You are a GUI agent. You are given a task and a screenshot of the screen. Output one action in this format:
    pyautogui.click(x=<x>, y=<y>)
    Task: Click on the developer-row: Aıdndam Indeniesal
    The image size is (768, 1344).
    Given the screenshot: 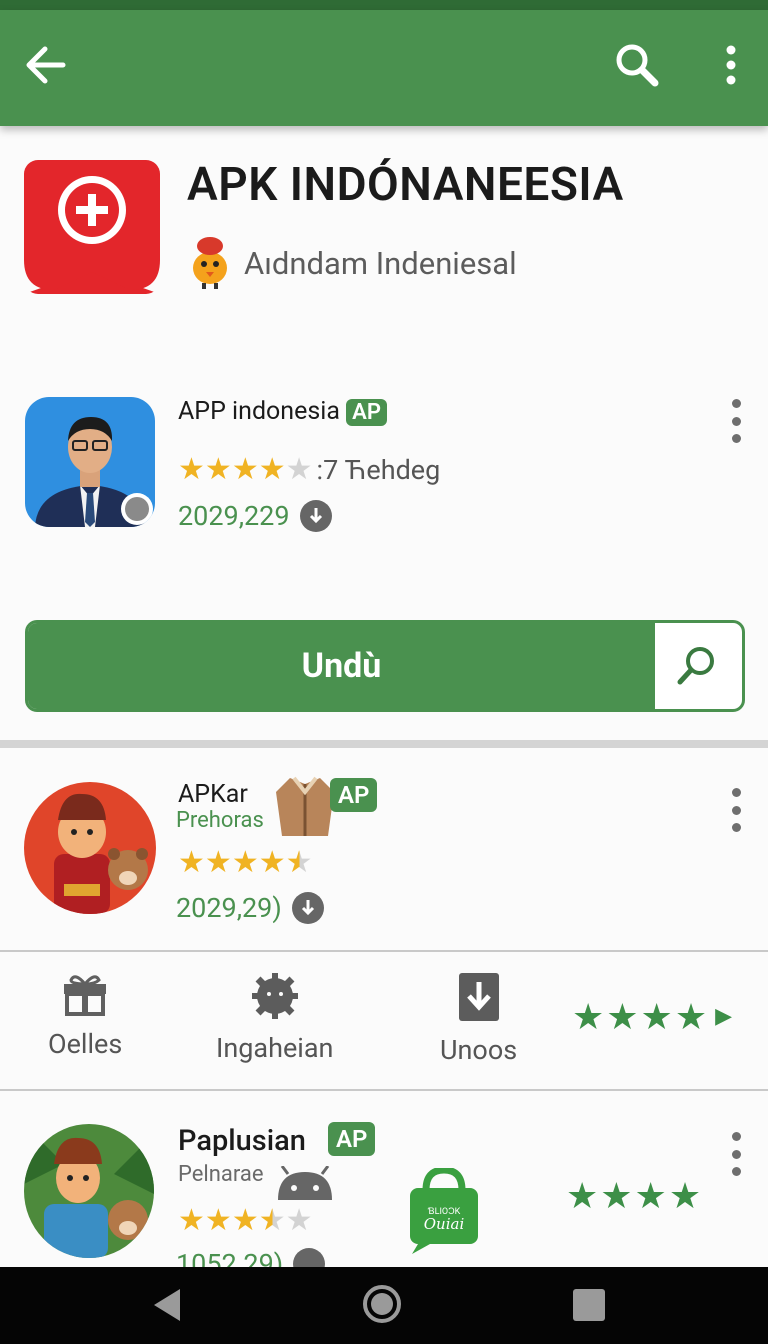 What is the action you would take?
    pyautogui.click(x=351, y=263)
    